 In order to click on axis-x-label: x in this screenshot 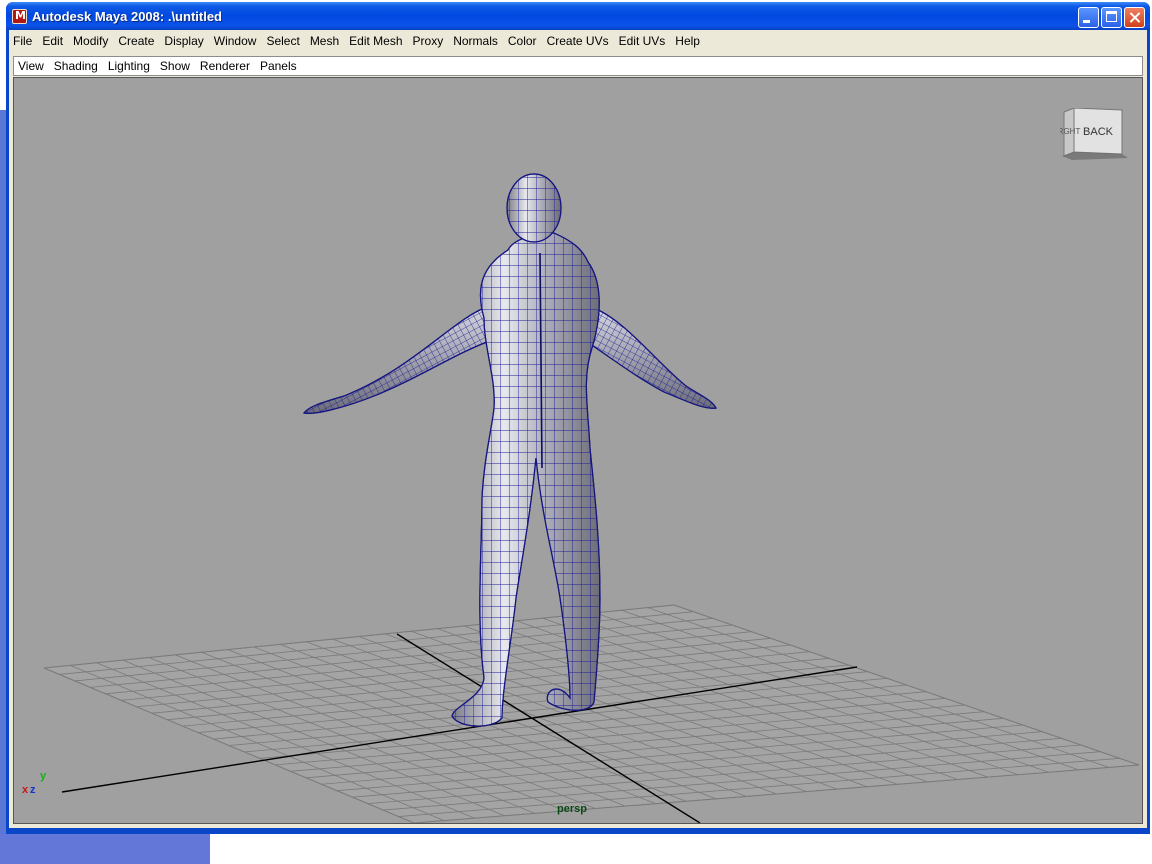, I will do `click(25, 790)`.